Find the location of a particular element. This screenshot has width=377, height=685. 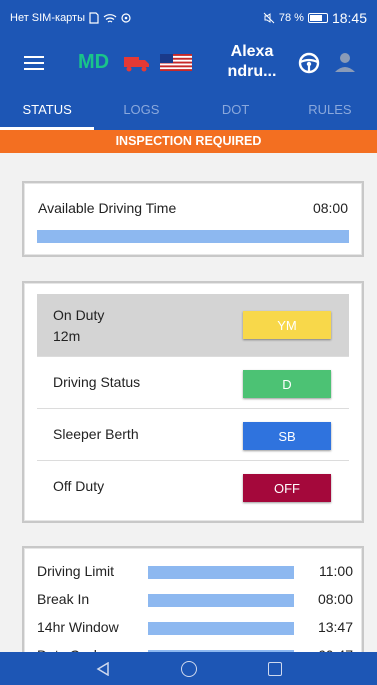

duty-row-off-duty: Off Duty OFF is located at coordinates (193, 487).